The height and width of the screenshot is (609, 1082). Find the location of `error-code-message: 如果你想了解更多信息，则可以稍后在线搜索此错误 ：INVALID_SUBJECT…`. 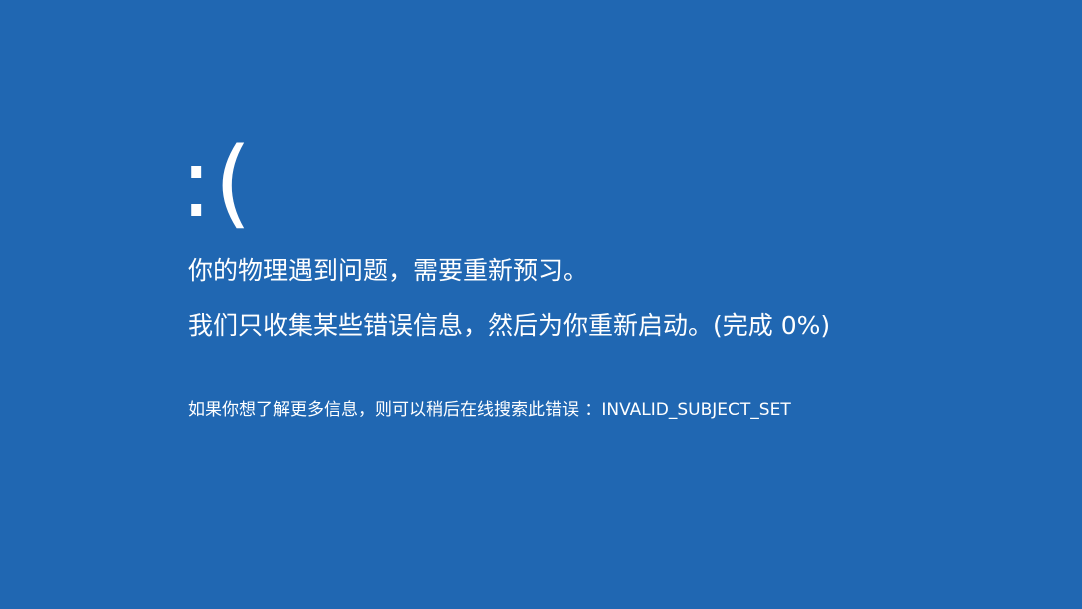

error-code-message: 如果你想了解更多信息，则可以稍后在线搜索此错误 ：INVALID_SUBJECT… is located at coordinates (489, 410).